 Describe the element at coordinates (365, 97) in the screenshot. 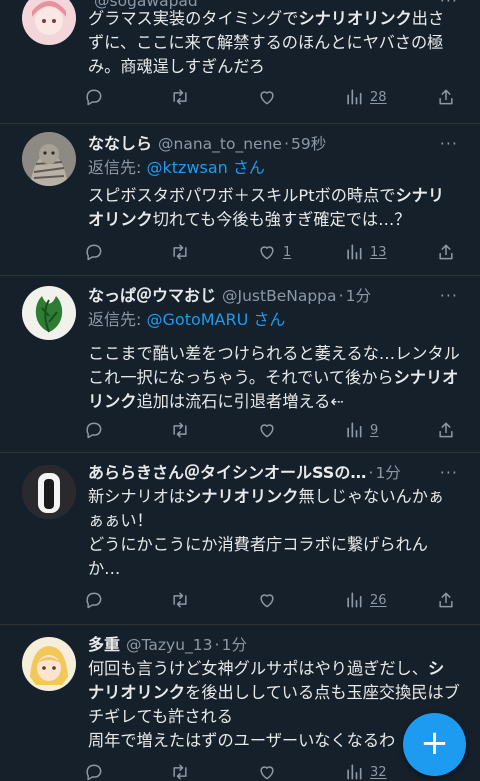

I see `views-button: 28` at that location.